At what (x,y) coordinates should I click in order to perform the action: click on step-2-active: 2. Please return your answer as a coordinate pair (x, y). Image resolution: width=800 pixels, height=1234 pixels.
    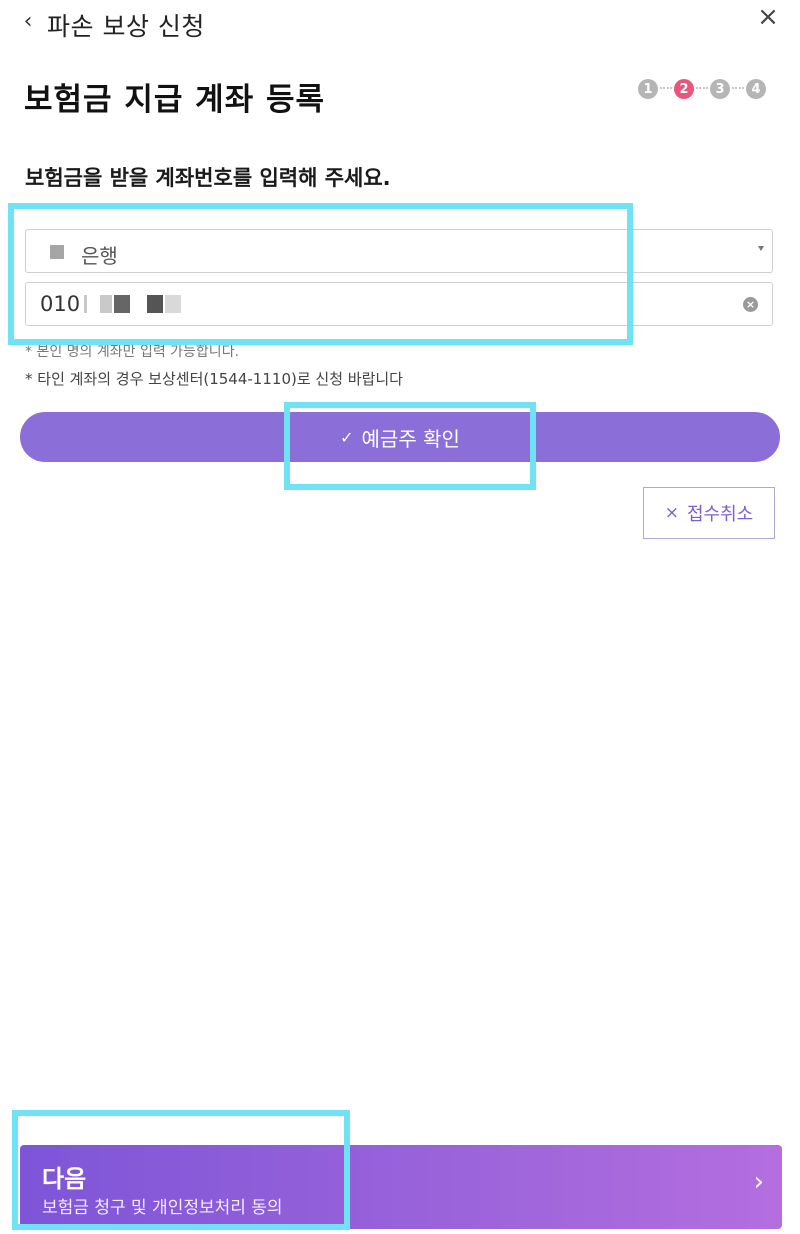
    Looking at the image, I should click on (684, 89).